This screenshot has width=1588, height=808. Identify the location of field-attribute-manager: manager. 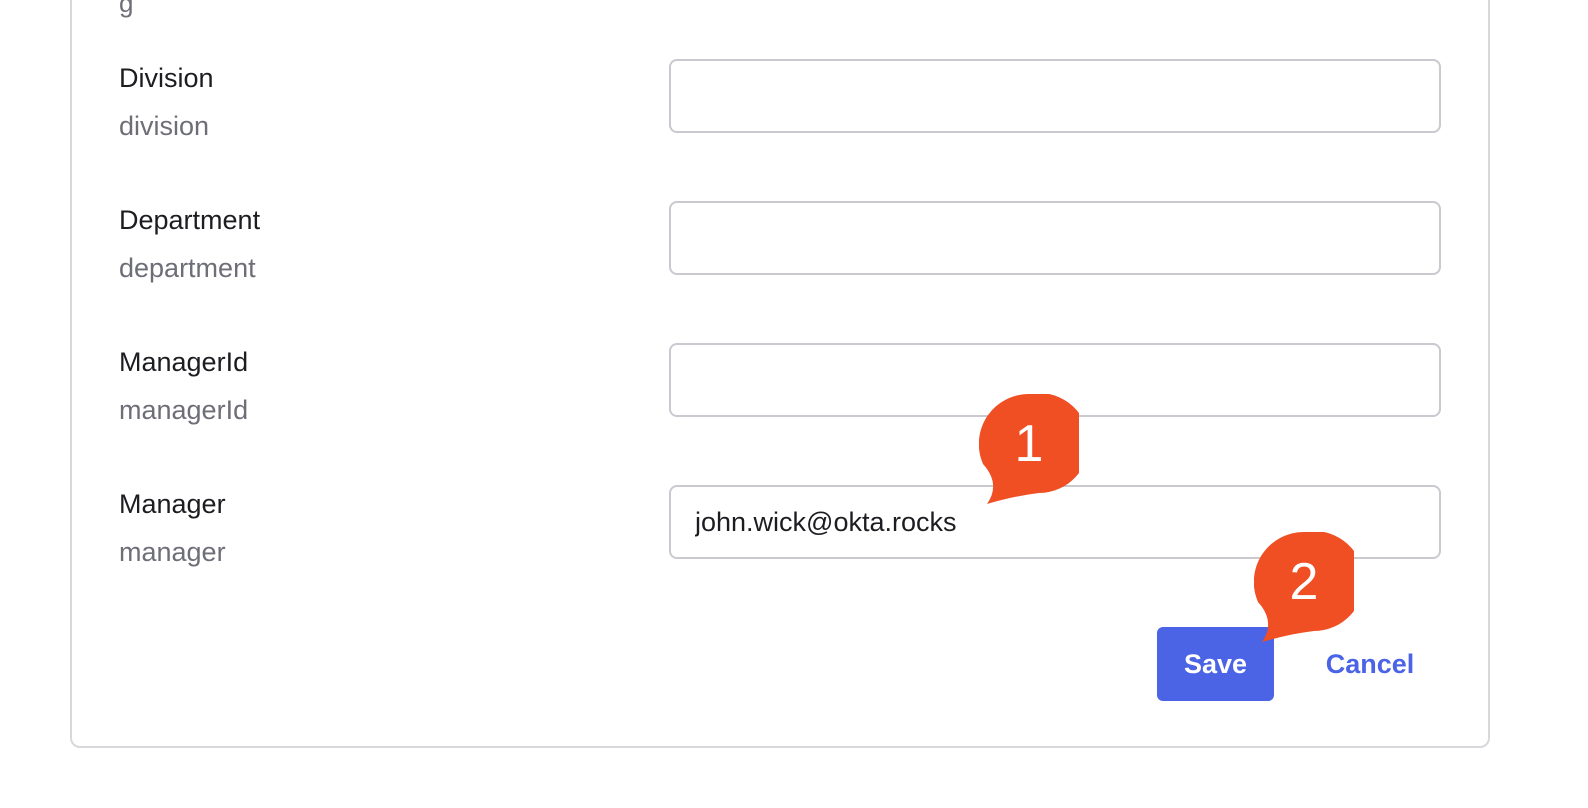
(172, 552).